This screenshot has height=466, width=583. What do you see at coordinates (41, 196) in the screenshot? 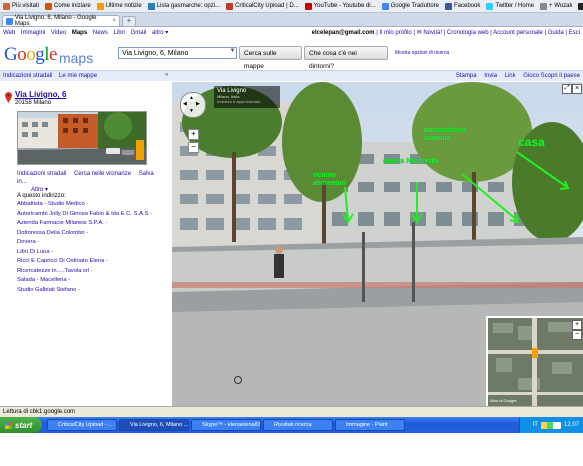
I see `at-this-address-header: A questo indirizzo:` at bounding box center [41, 196].